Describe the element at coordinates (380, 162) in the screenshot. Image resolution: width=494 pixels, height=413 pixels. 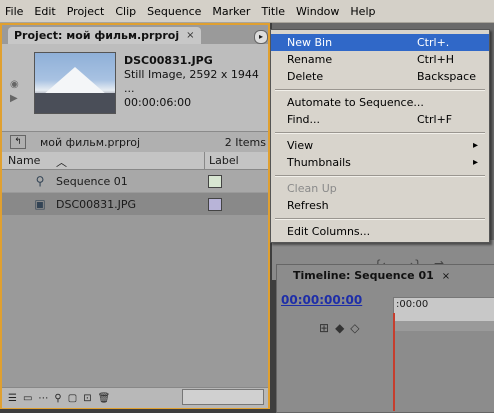
I see `menu-item-thumbnails: Thumbnails ▸` at that location.